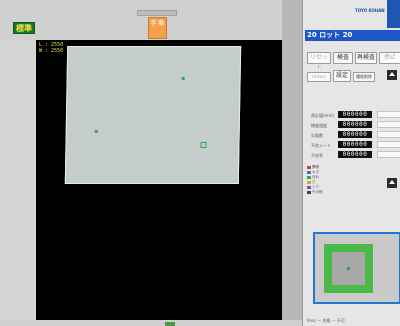 This screenshot has width=400, height=326. Describe the element at coordinates (315, 187) in the screenshot. I see `legend-label: シワ` at that location.